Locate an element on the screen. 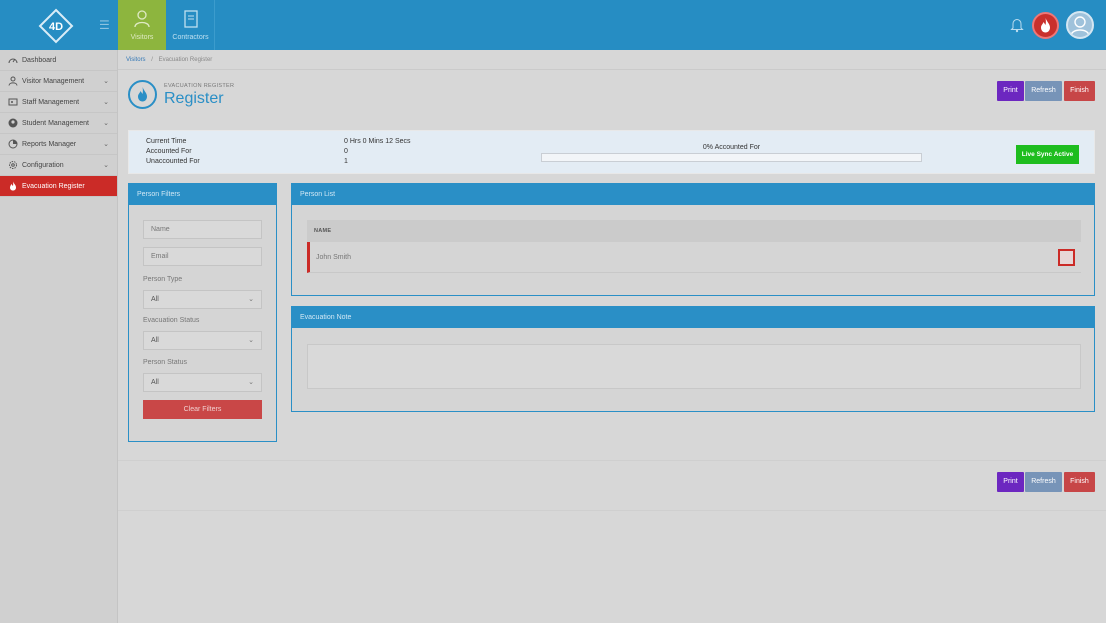 Image resolution: width=1106 pixels, height=623 pixels. user-avatar-button is located at coordinates (1080, 25).